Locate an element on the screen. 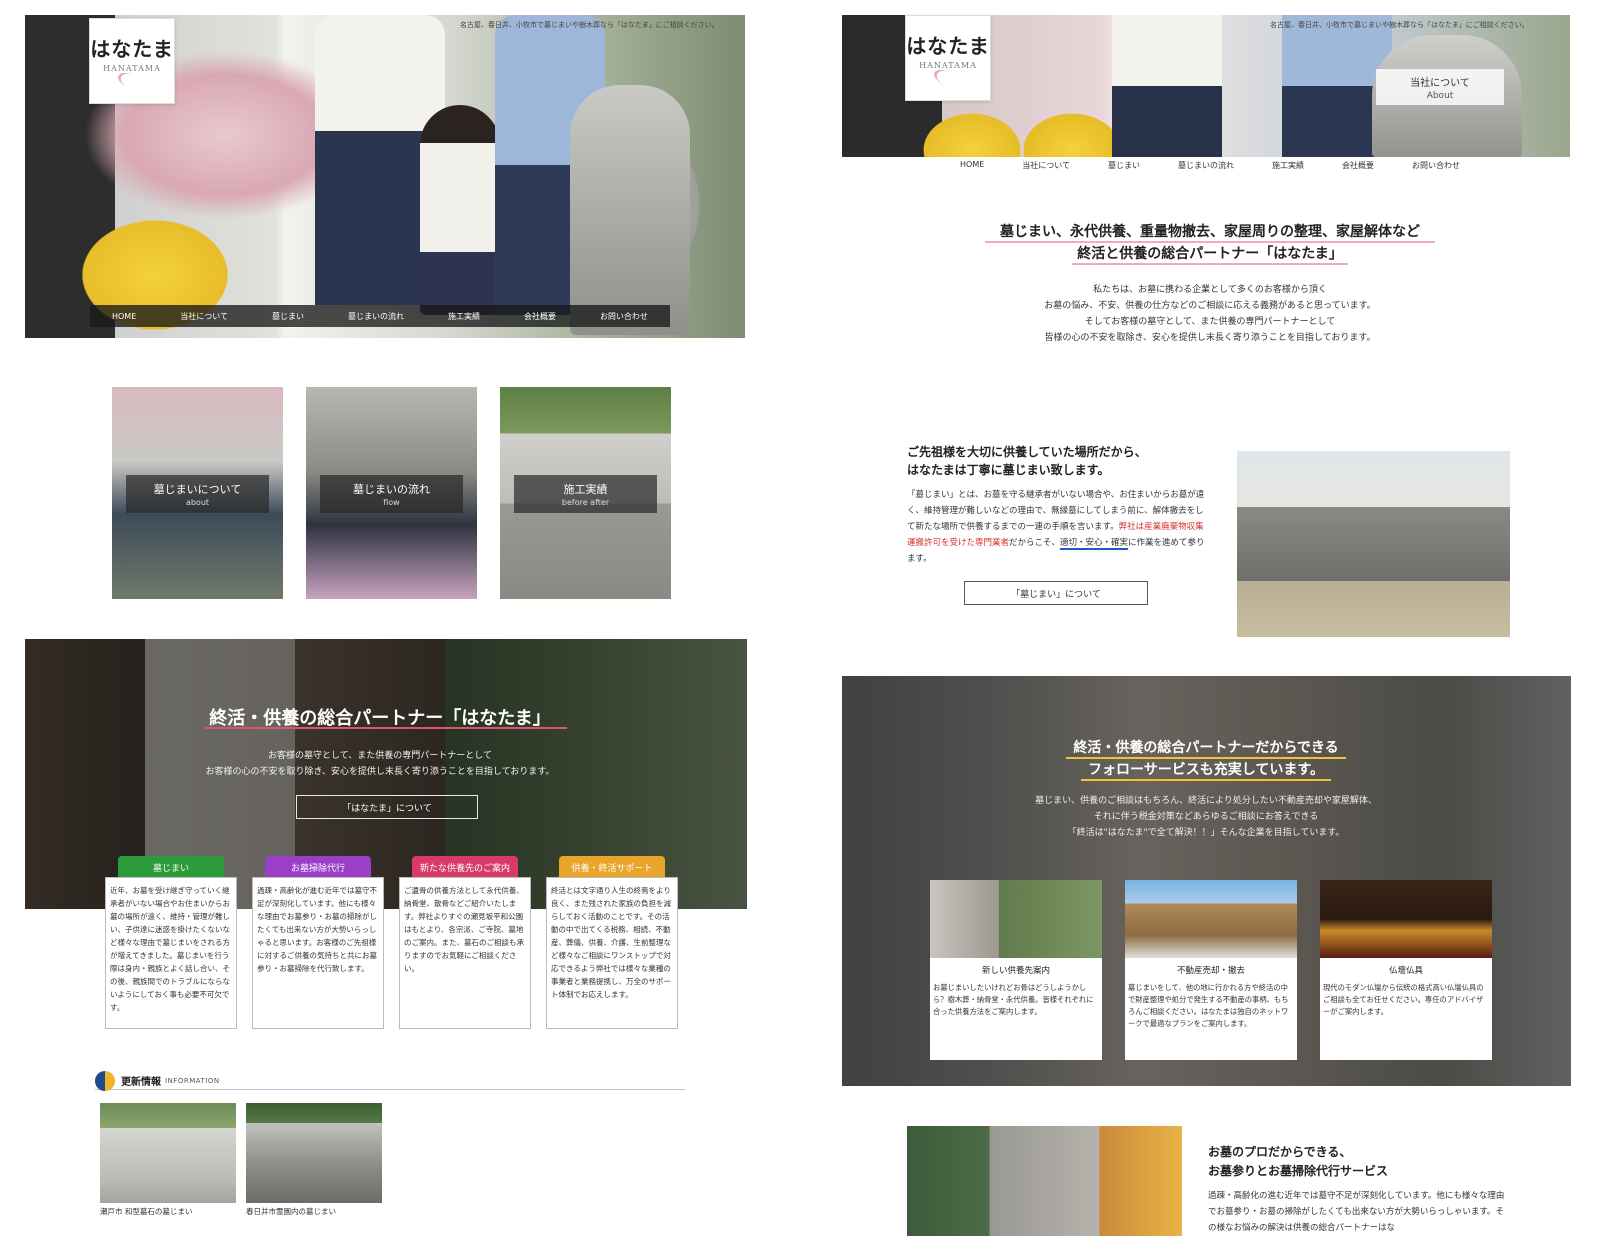 This screenshot has width=1600, height=1240. card-title: 施工実績 is located at coordinates (585, 489).